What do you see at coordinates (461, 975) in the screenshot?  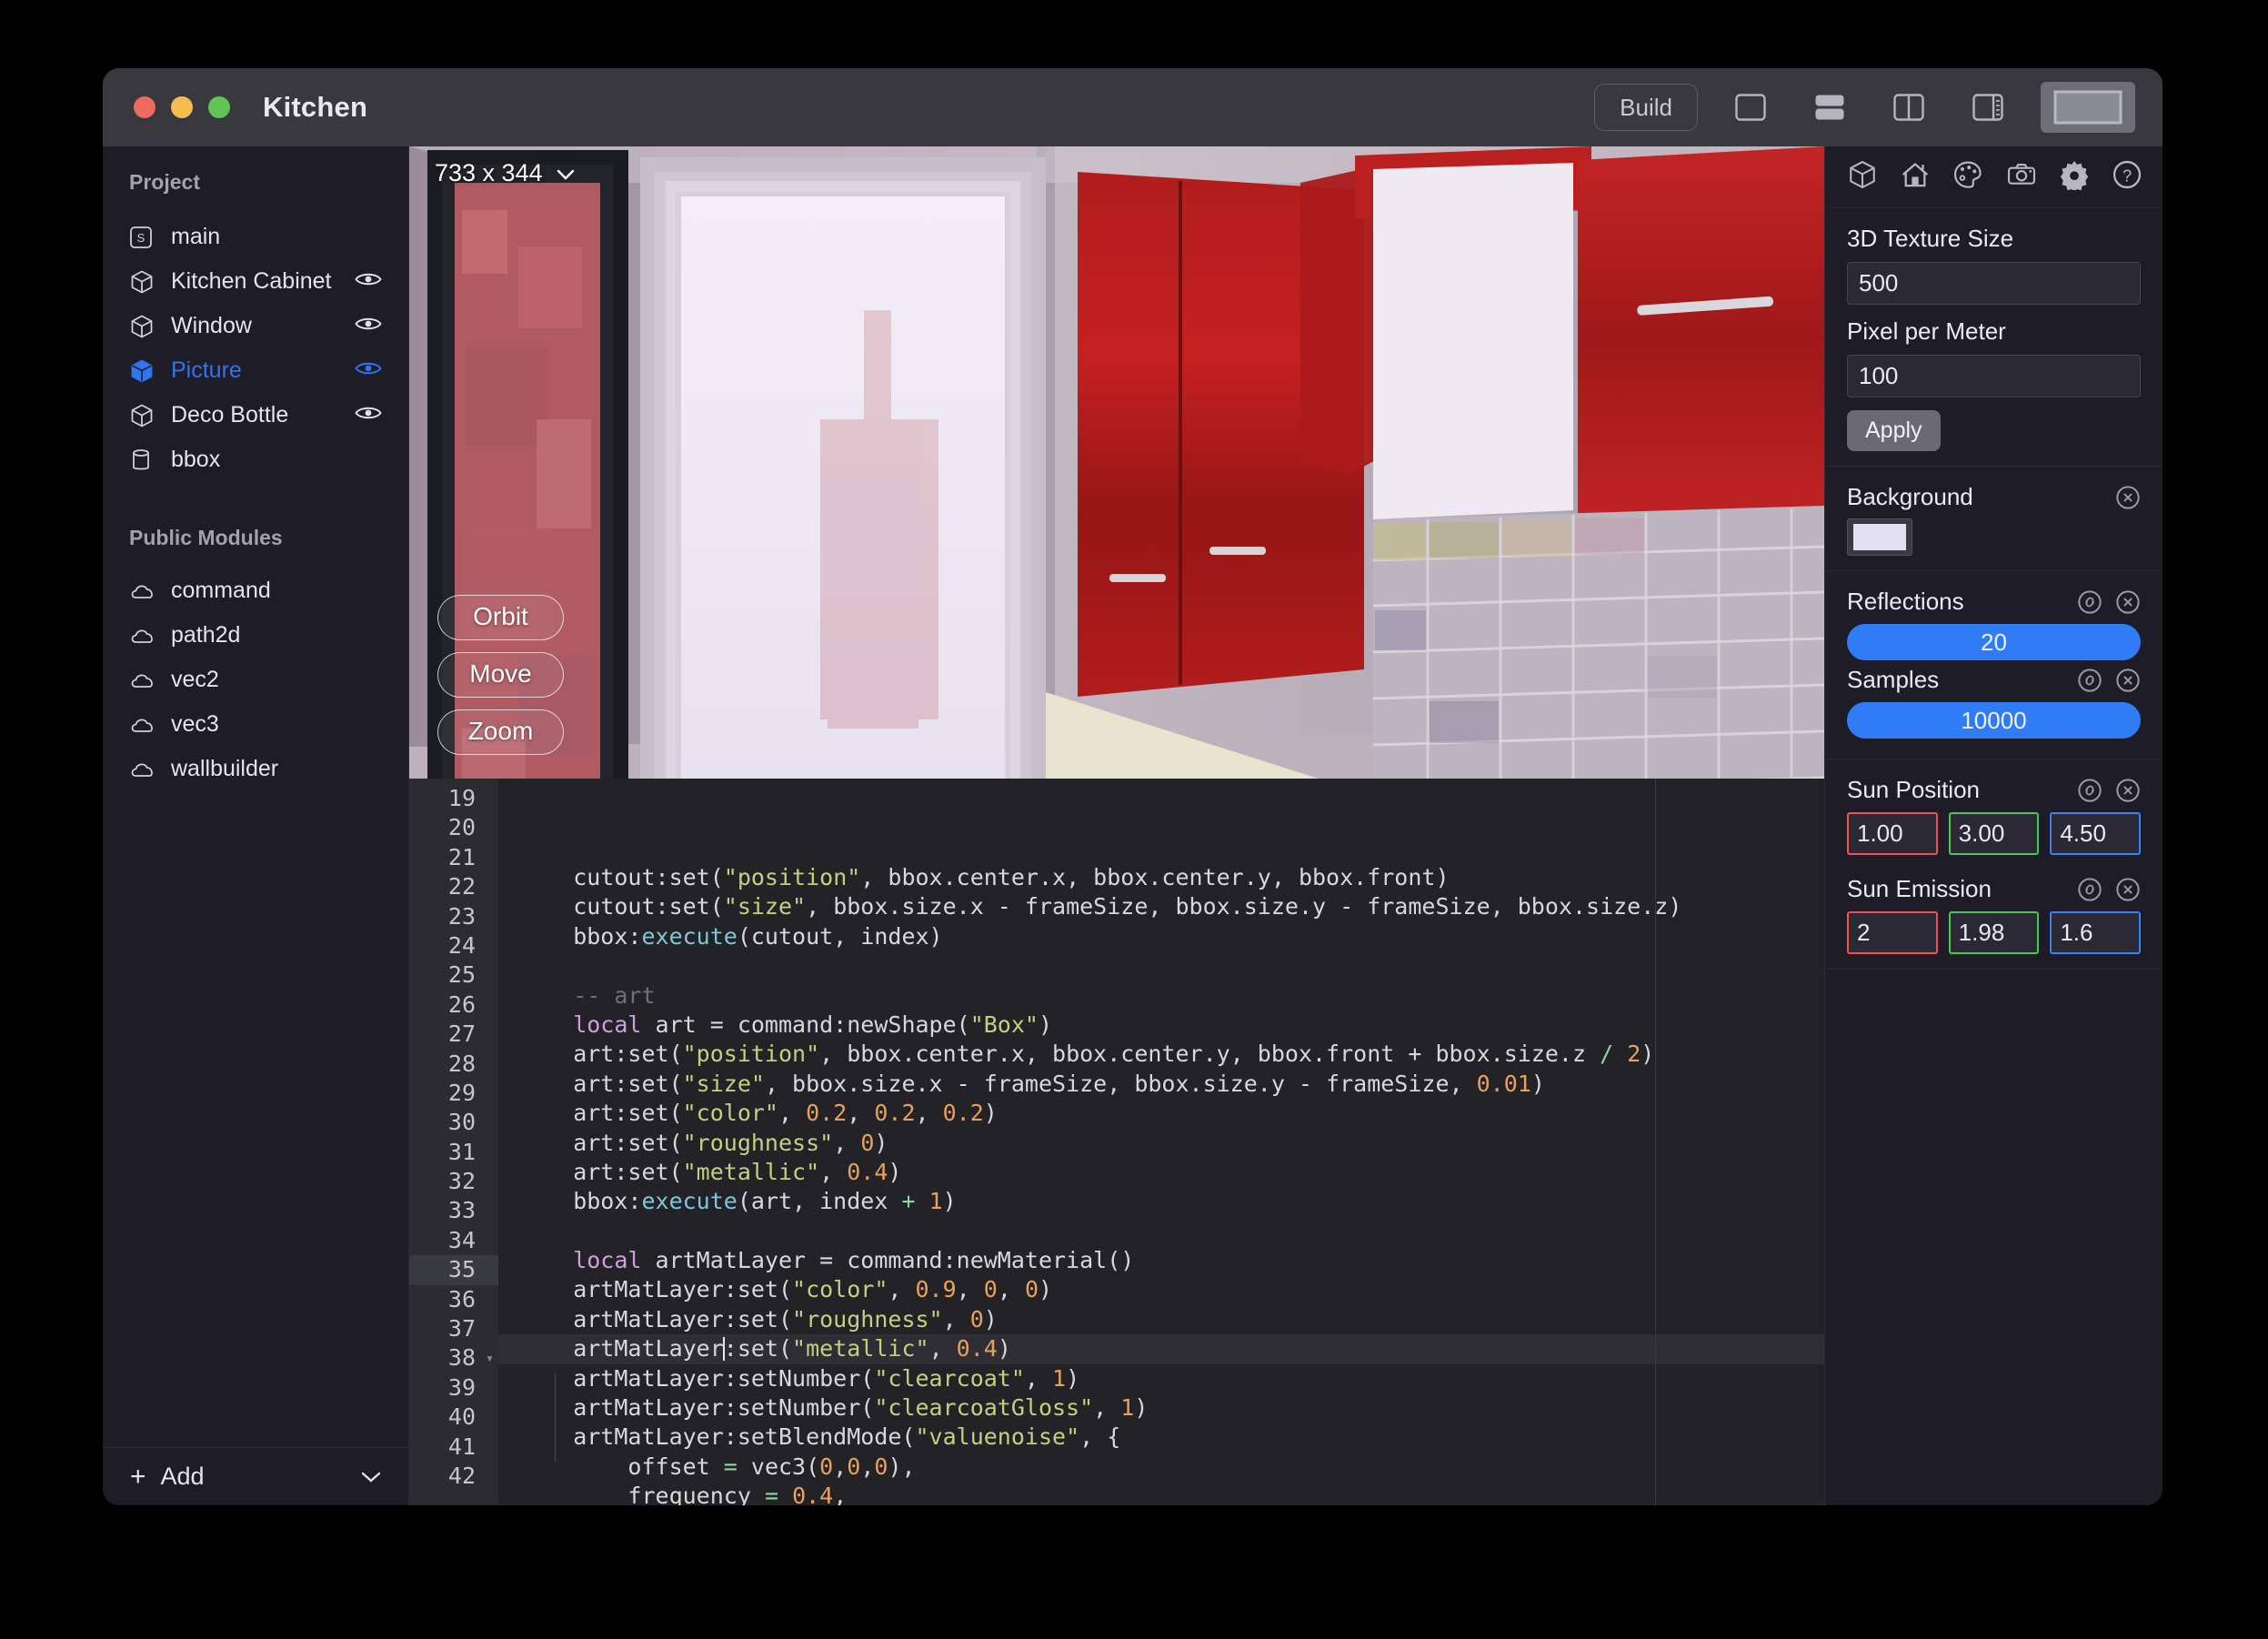 I see `line-number: 25` at bounding box center [461, 975].